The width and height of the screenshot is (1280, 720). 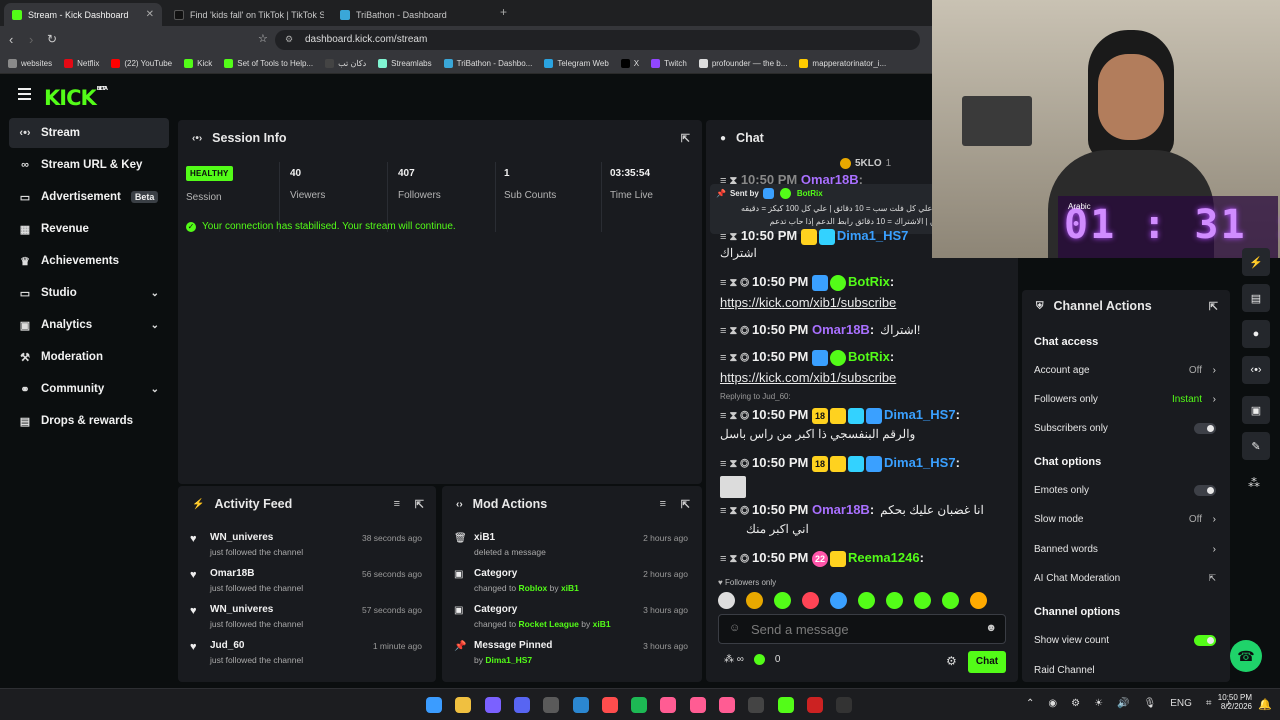 I want to click on sidebar-item-stream: ‹•› Stream, so click(x=89, y=133).